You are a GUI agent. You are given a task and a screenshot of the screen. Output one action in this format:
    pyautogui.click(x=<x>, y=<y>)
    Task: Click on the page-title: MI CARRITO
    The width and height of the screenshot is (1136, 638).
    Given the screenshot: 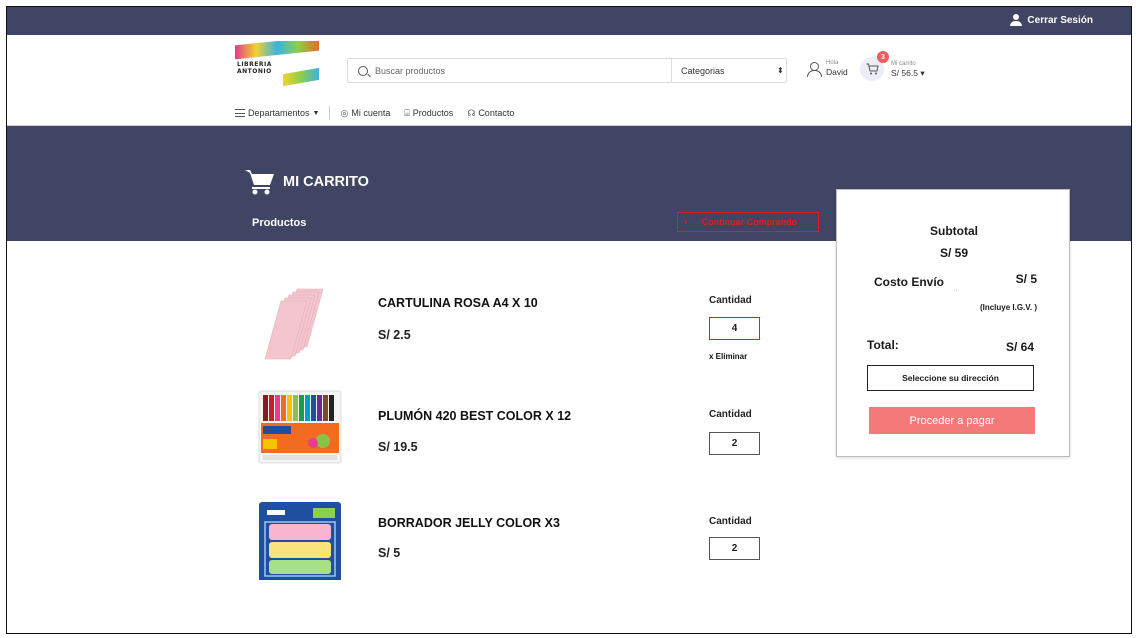 What is the action you would take?
    pyautogui.click(x=307, y=182)
    